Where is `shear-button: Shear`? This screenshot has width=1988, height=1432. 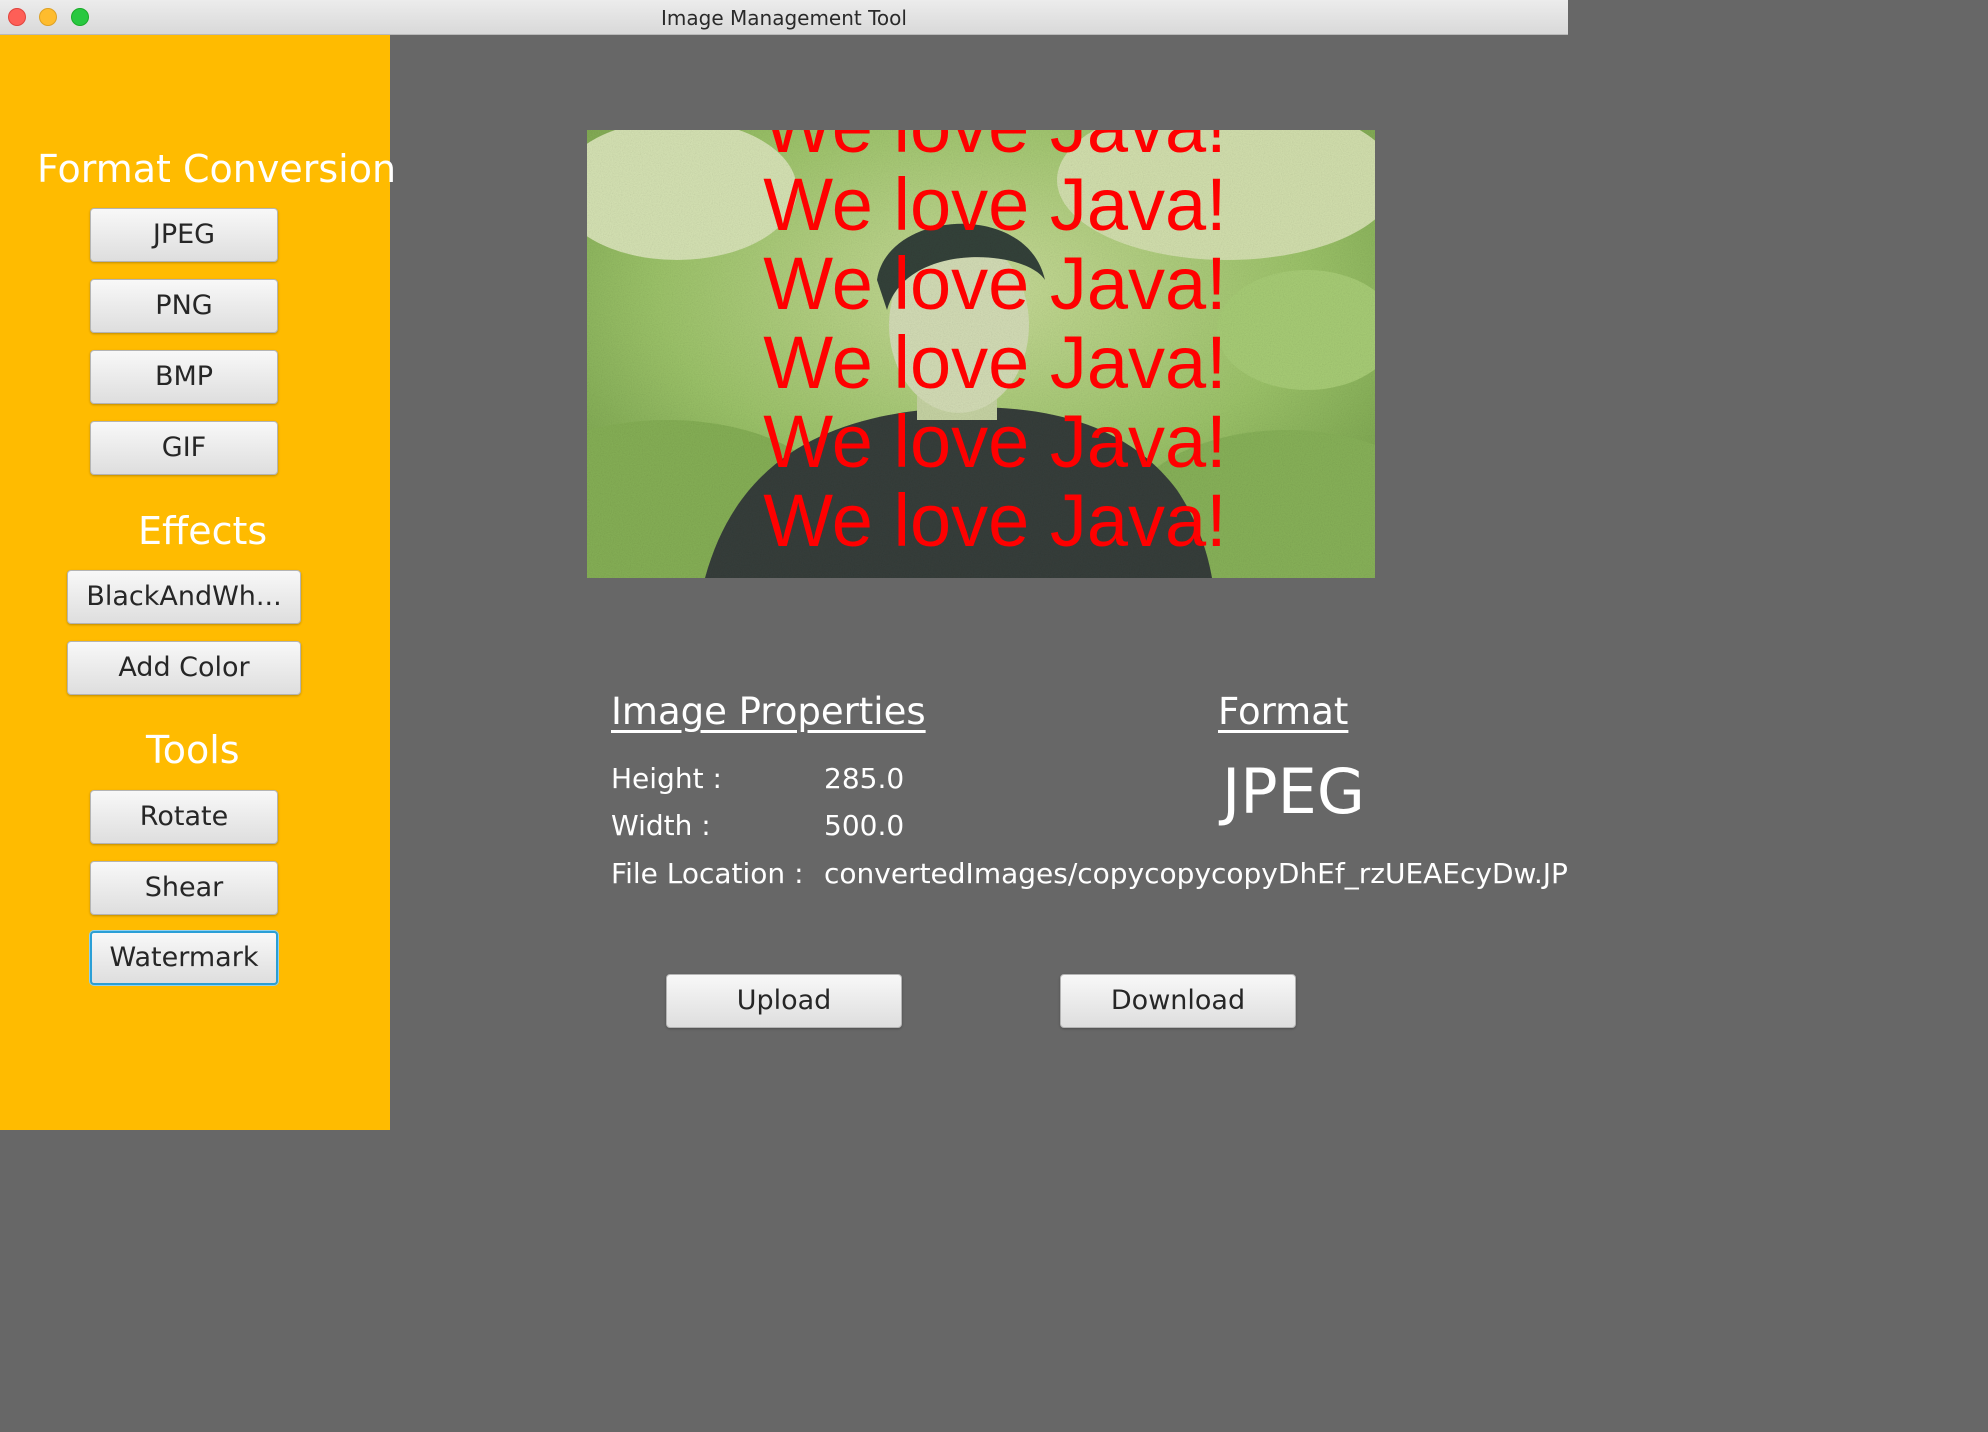
shear-button: Shear is located at coordinates (184, 888).